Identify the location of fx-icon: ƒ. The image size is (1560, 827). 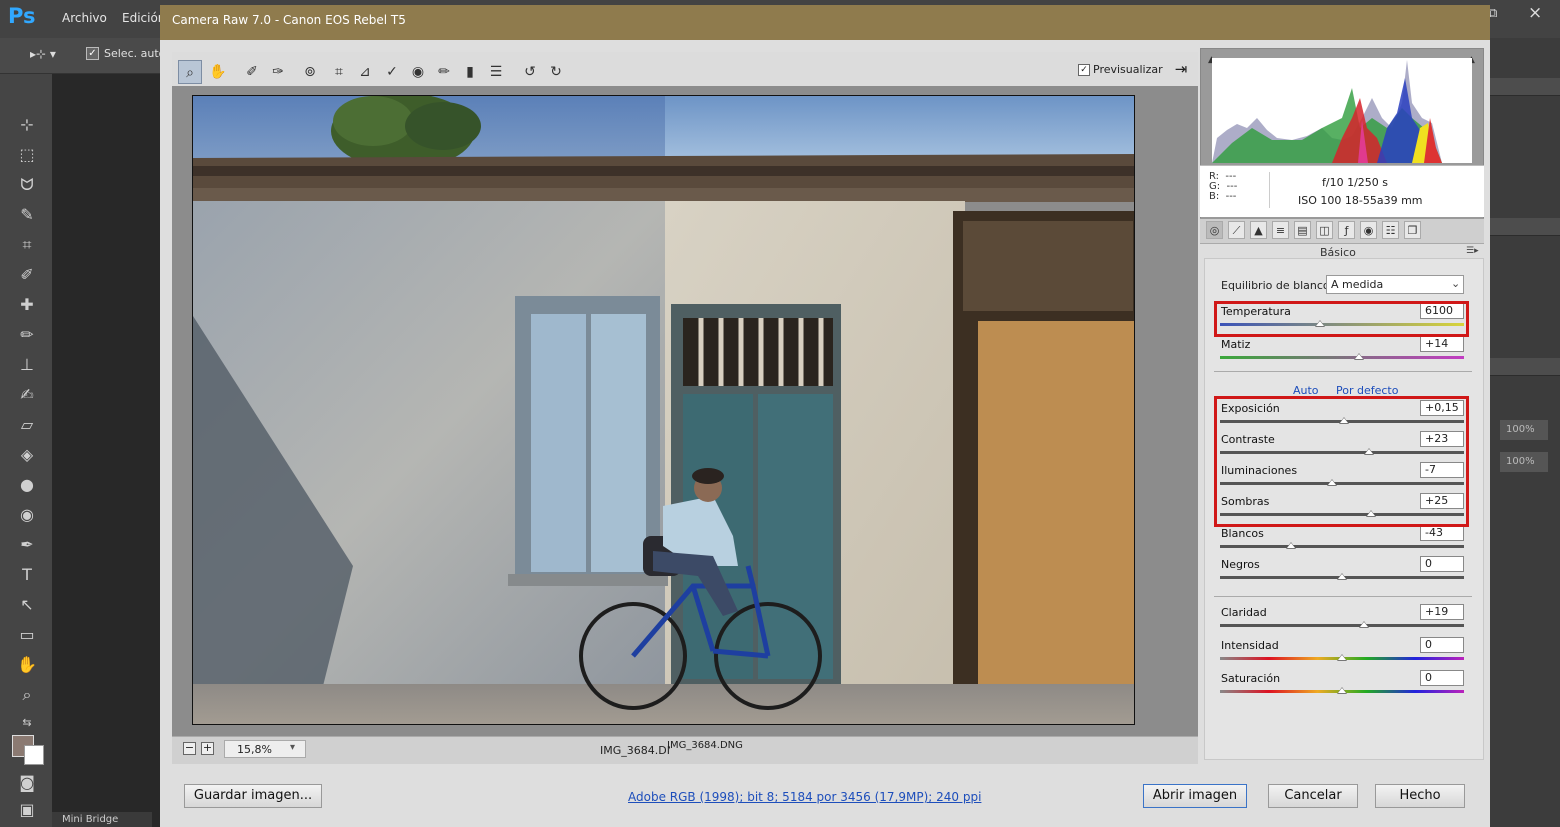
(1346, 230).